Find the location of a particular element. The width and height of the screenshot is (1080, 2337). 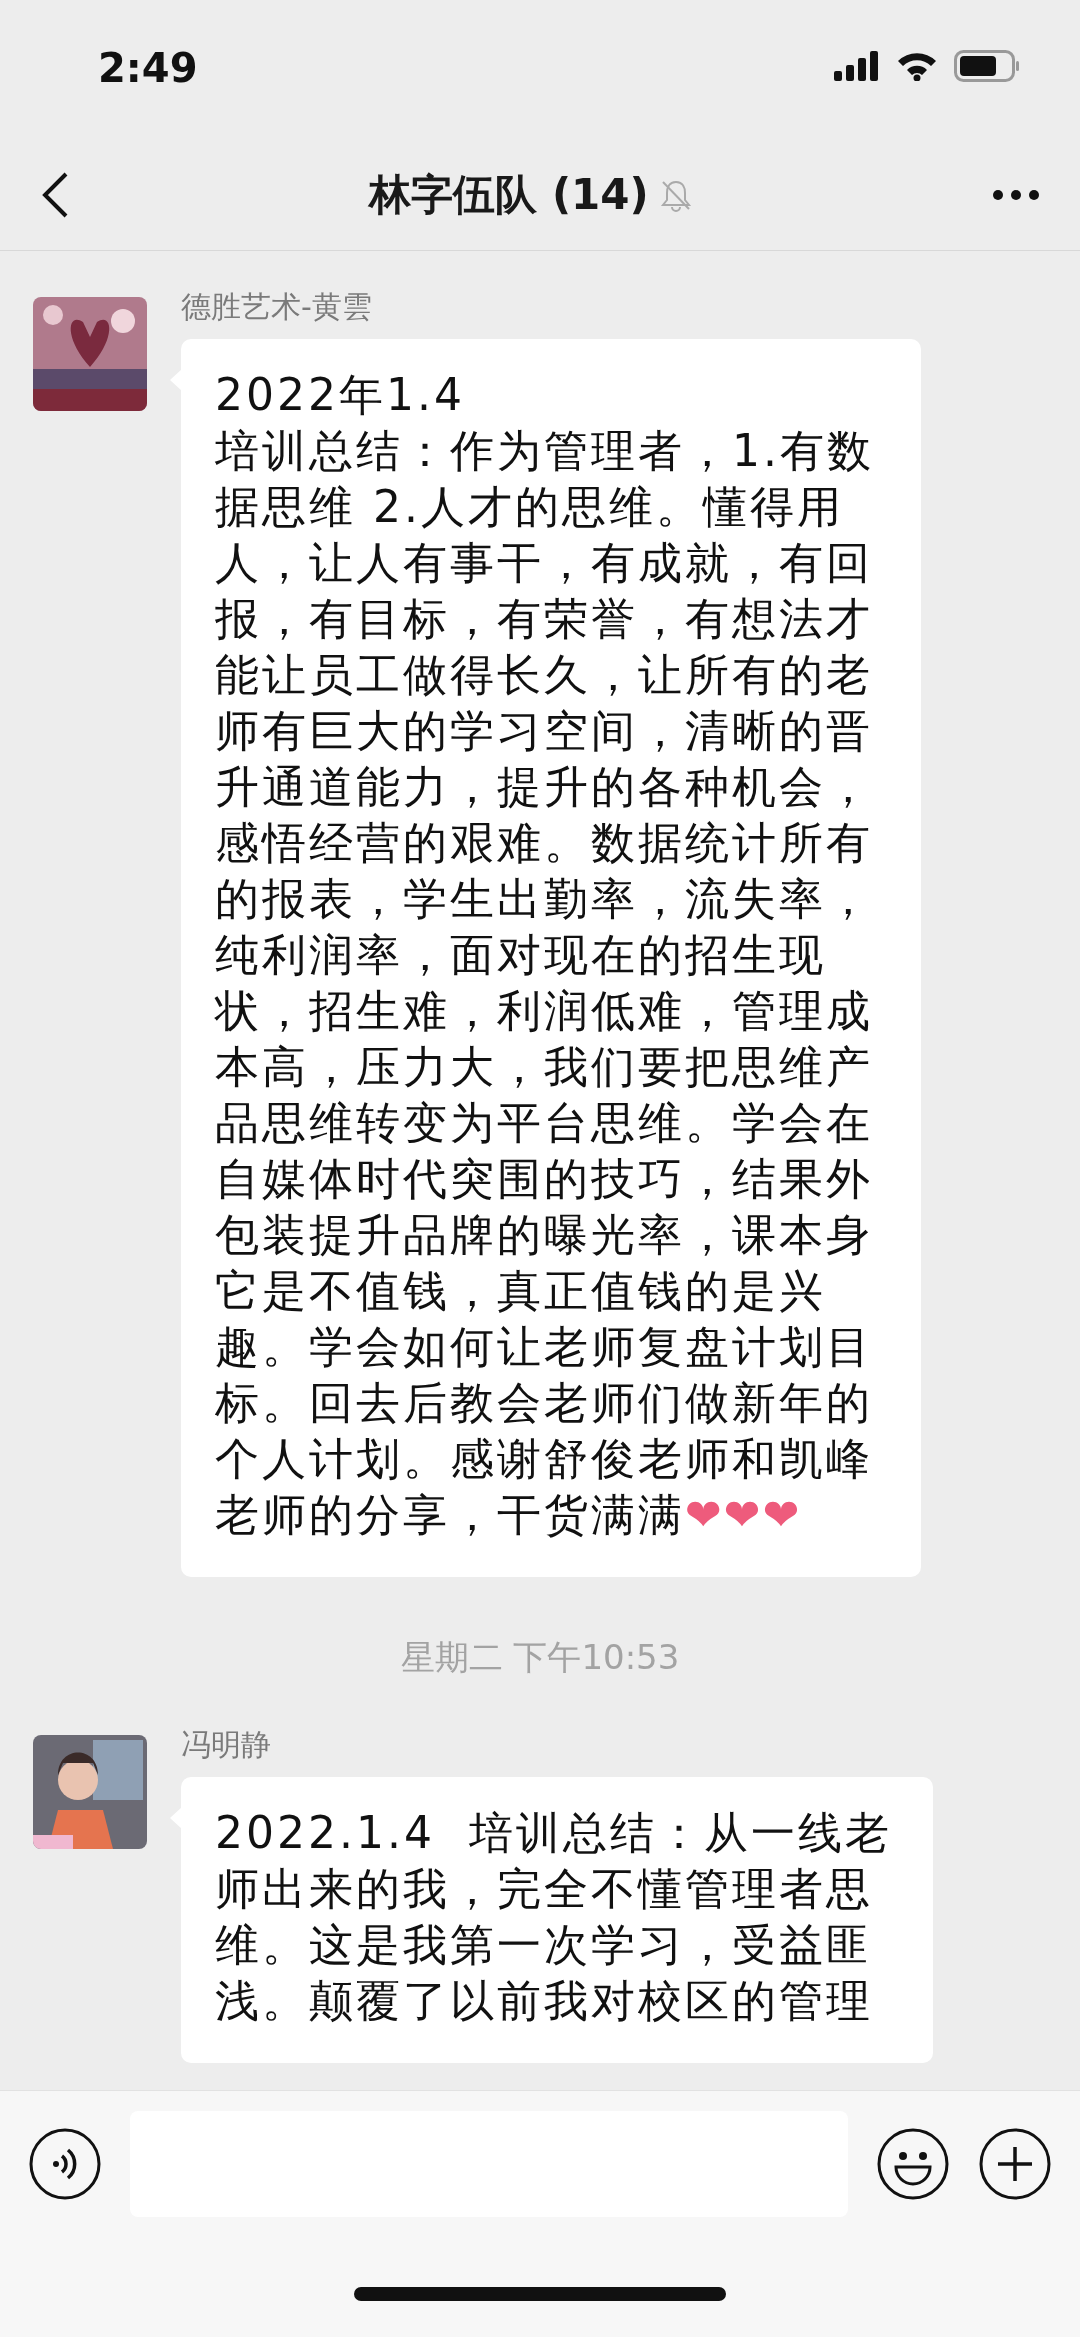

chat-title: 林字伍队 (14) is located at coordinates (509, 195).